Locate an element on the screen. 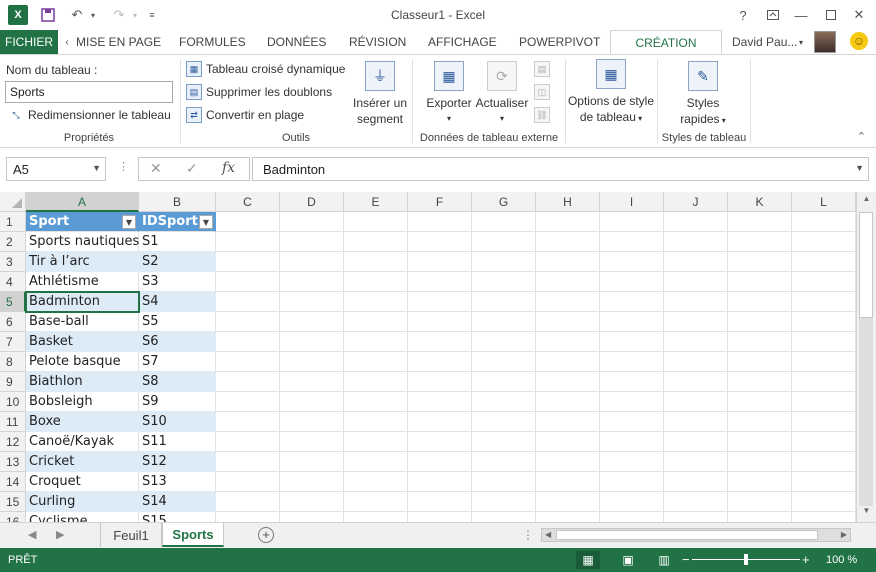  table-cell: Pelote basque is located at coordinates (82, 362).